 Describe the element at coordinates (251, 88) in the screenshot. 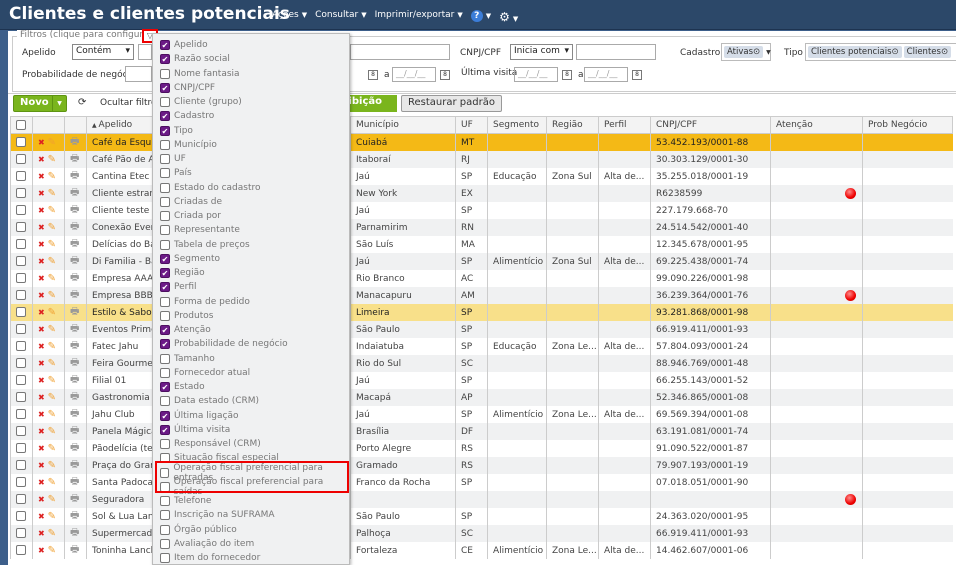

I see `column-option: ✔ CNPJ/CPF` at that location.